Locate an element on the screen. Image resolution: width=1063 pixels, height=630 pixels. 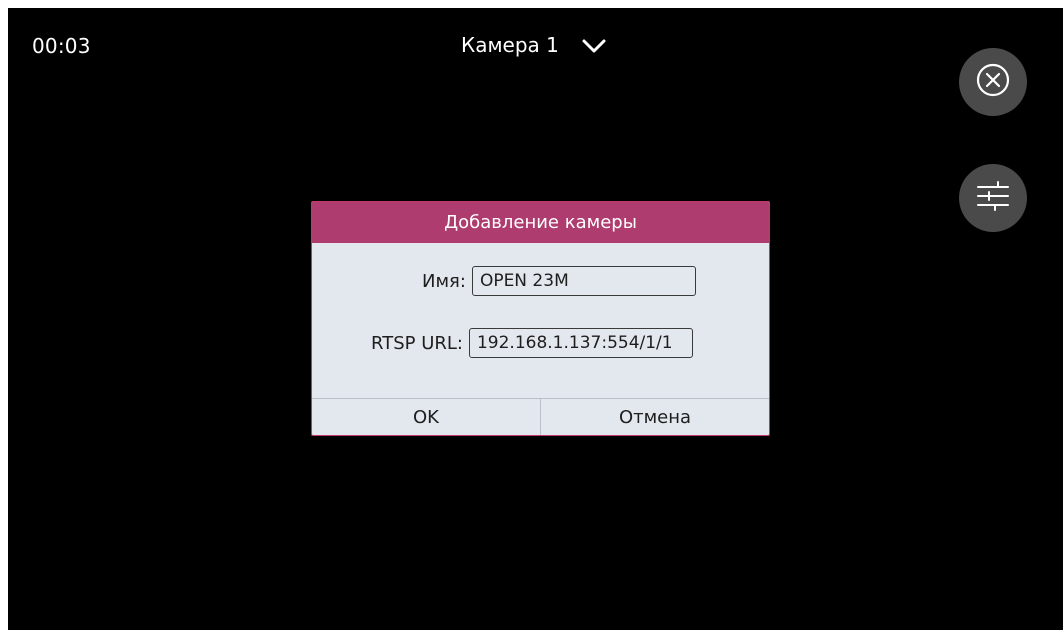
dialog-title: Добавление камеры is located at coordinates (540, 222).